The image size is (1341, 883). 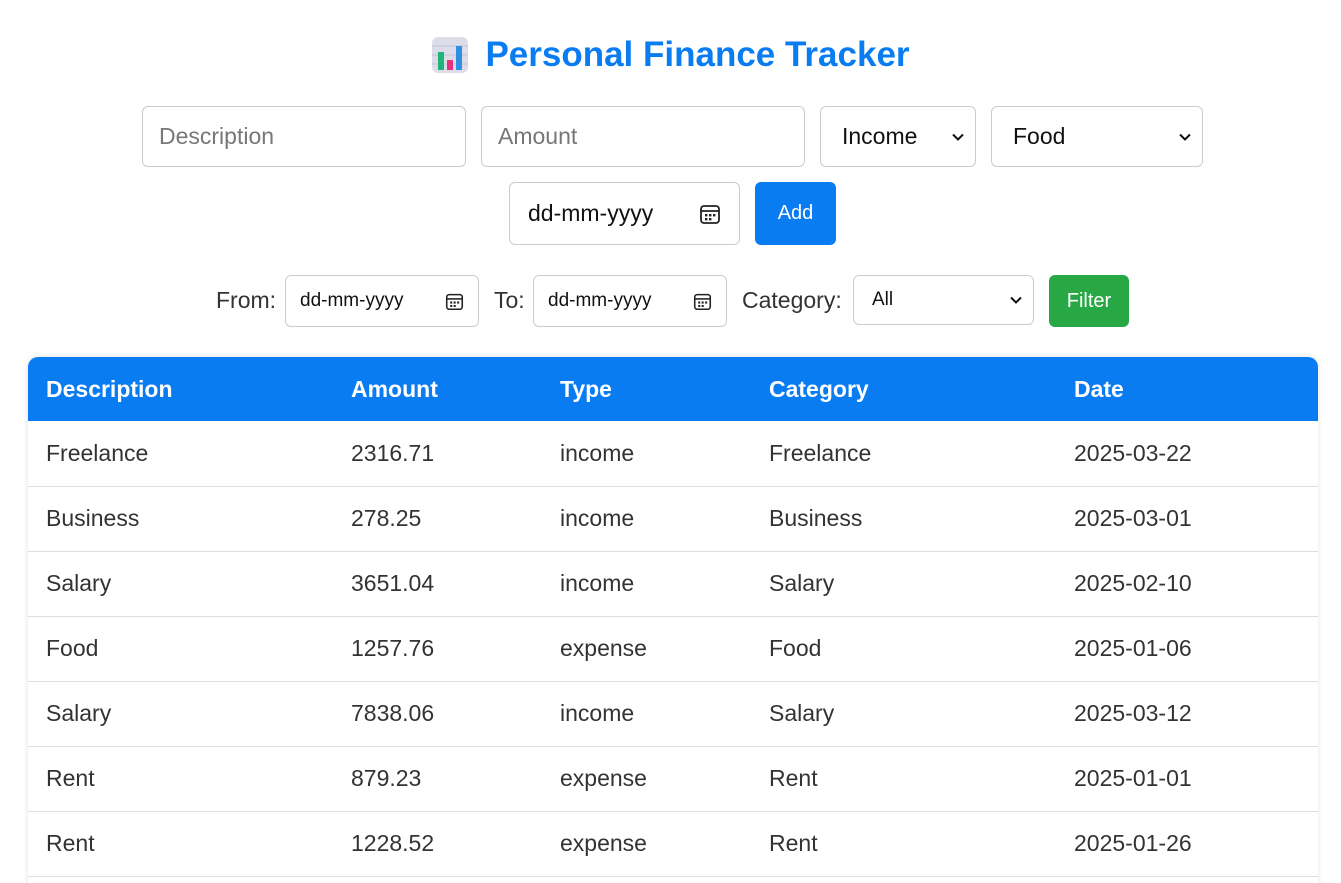 I want to click on from-date-placeholder: dd-mm-yyyy, so click(x=352, y=300).